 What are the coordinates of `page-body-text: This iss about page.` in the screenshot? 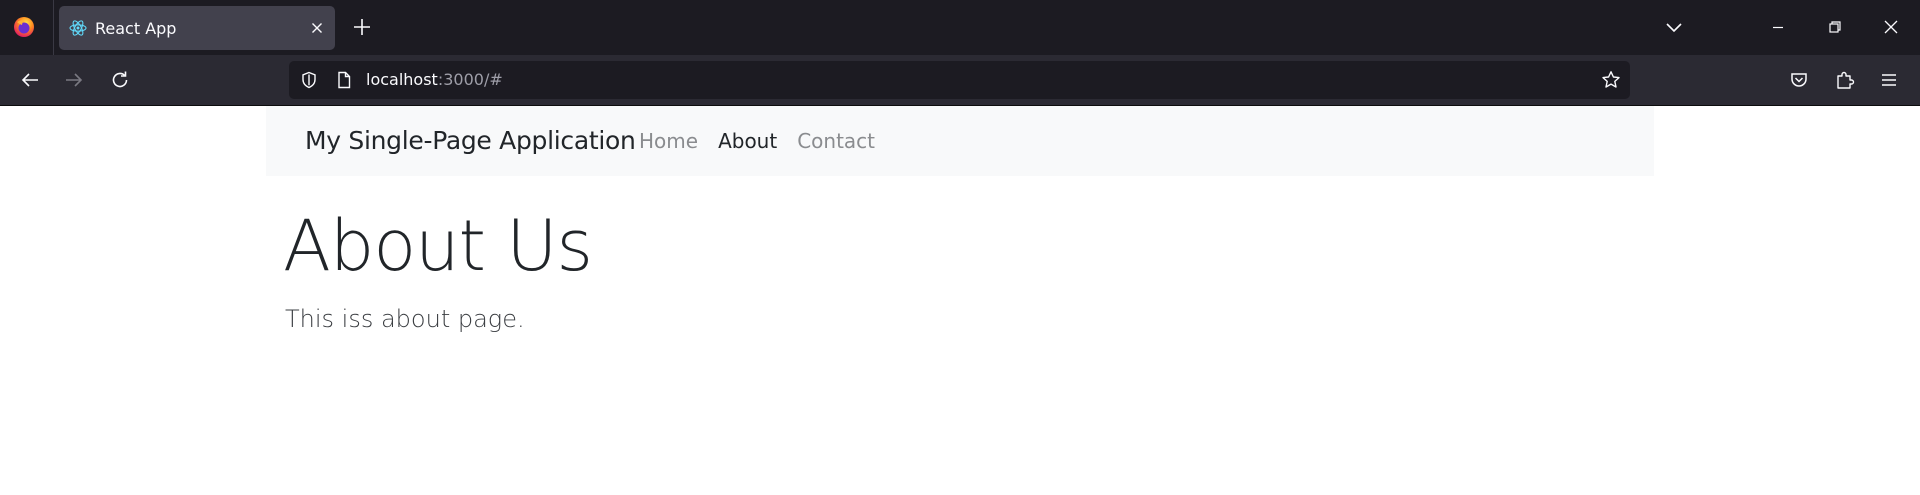 It's located at (405, 319).